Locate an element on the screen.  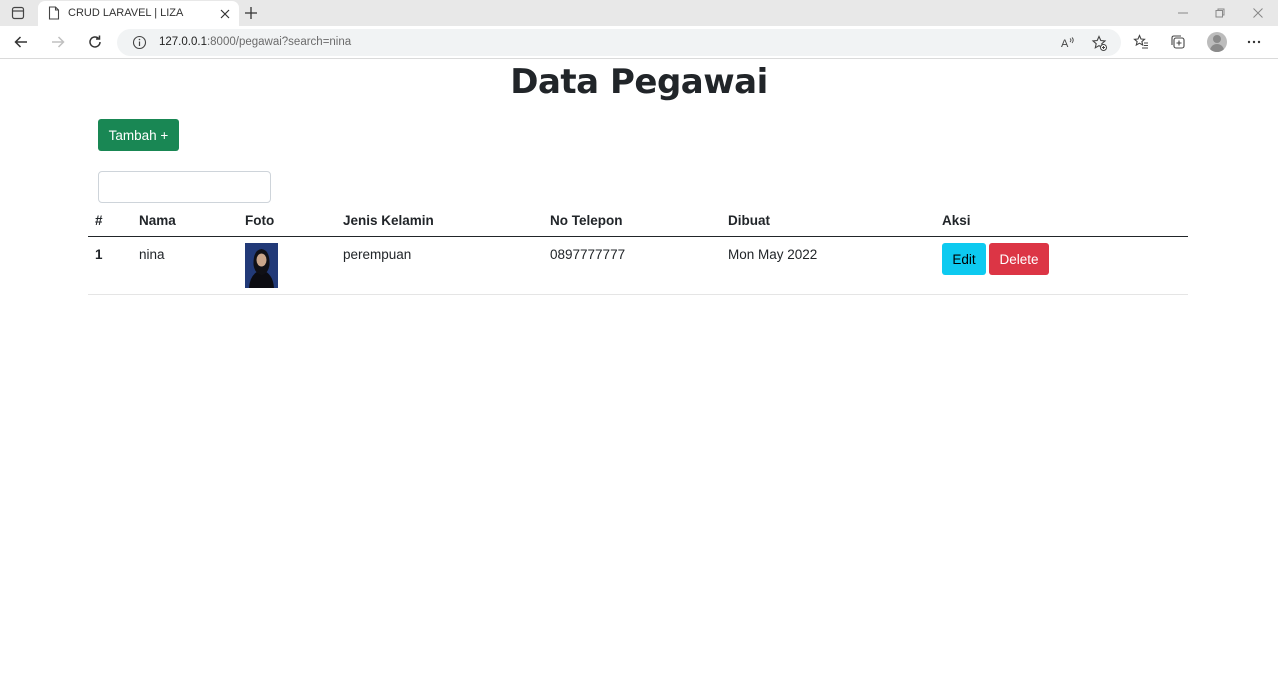
read-aloud-icon: A is located at coordinates (1068, 43).